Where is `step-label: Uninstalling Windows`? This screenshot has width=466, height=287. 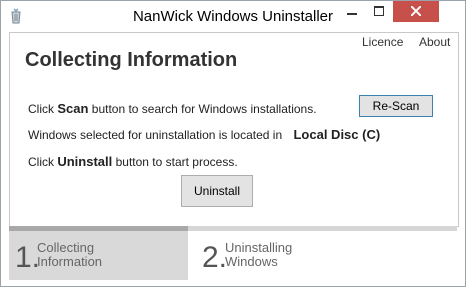 step-label: Uninstalling Windows is located at coordinates (258, 255).